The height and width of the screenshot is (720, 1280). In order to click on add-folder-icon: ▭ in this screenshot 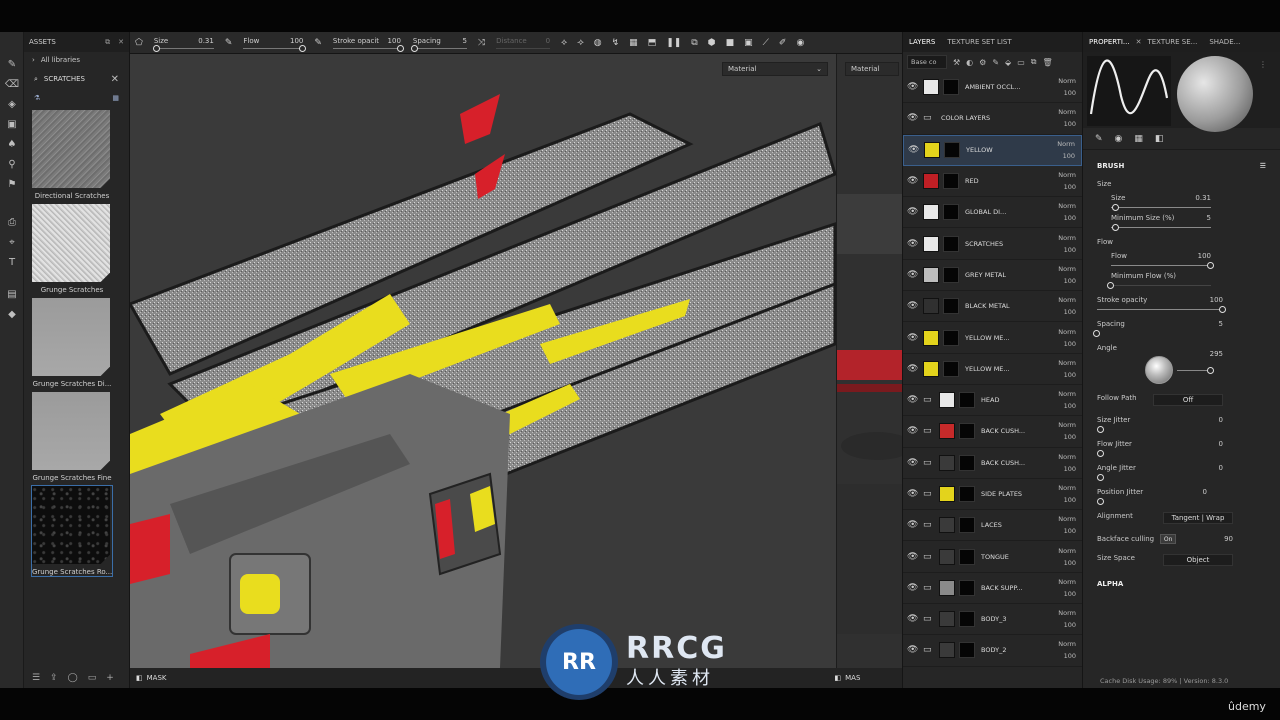, I will do `click(1021, 62)`.